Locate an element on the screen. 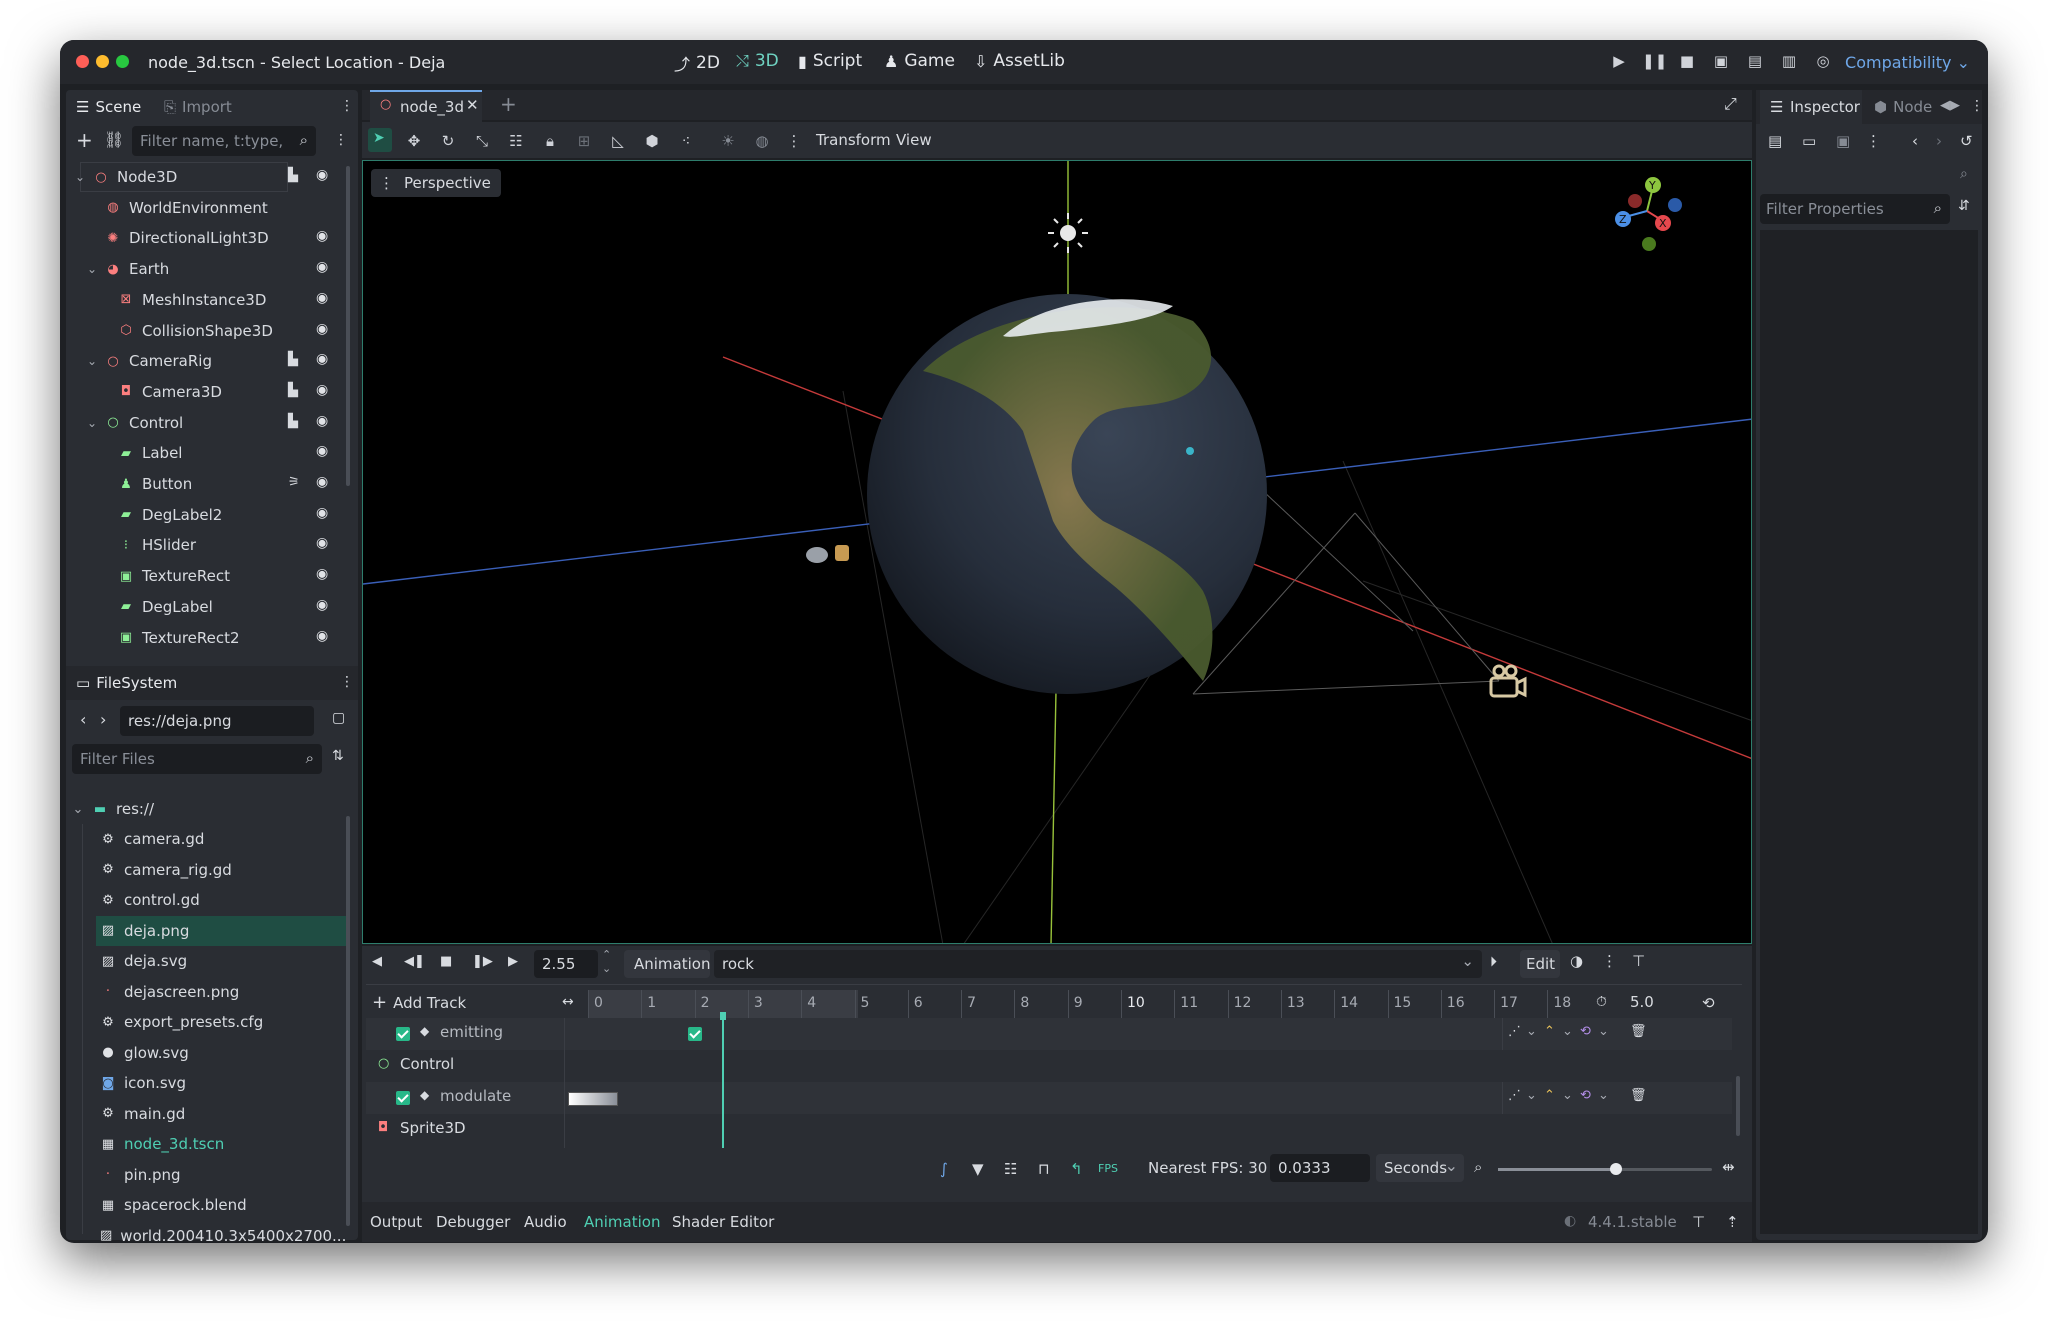  tree-node: ⌄ ○ Node3D is located at coordinates (181, 177).